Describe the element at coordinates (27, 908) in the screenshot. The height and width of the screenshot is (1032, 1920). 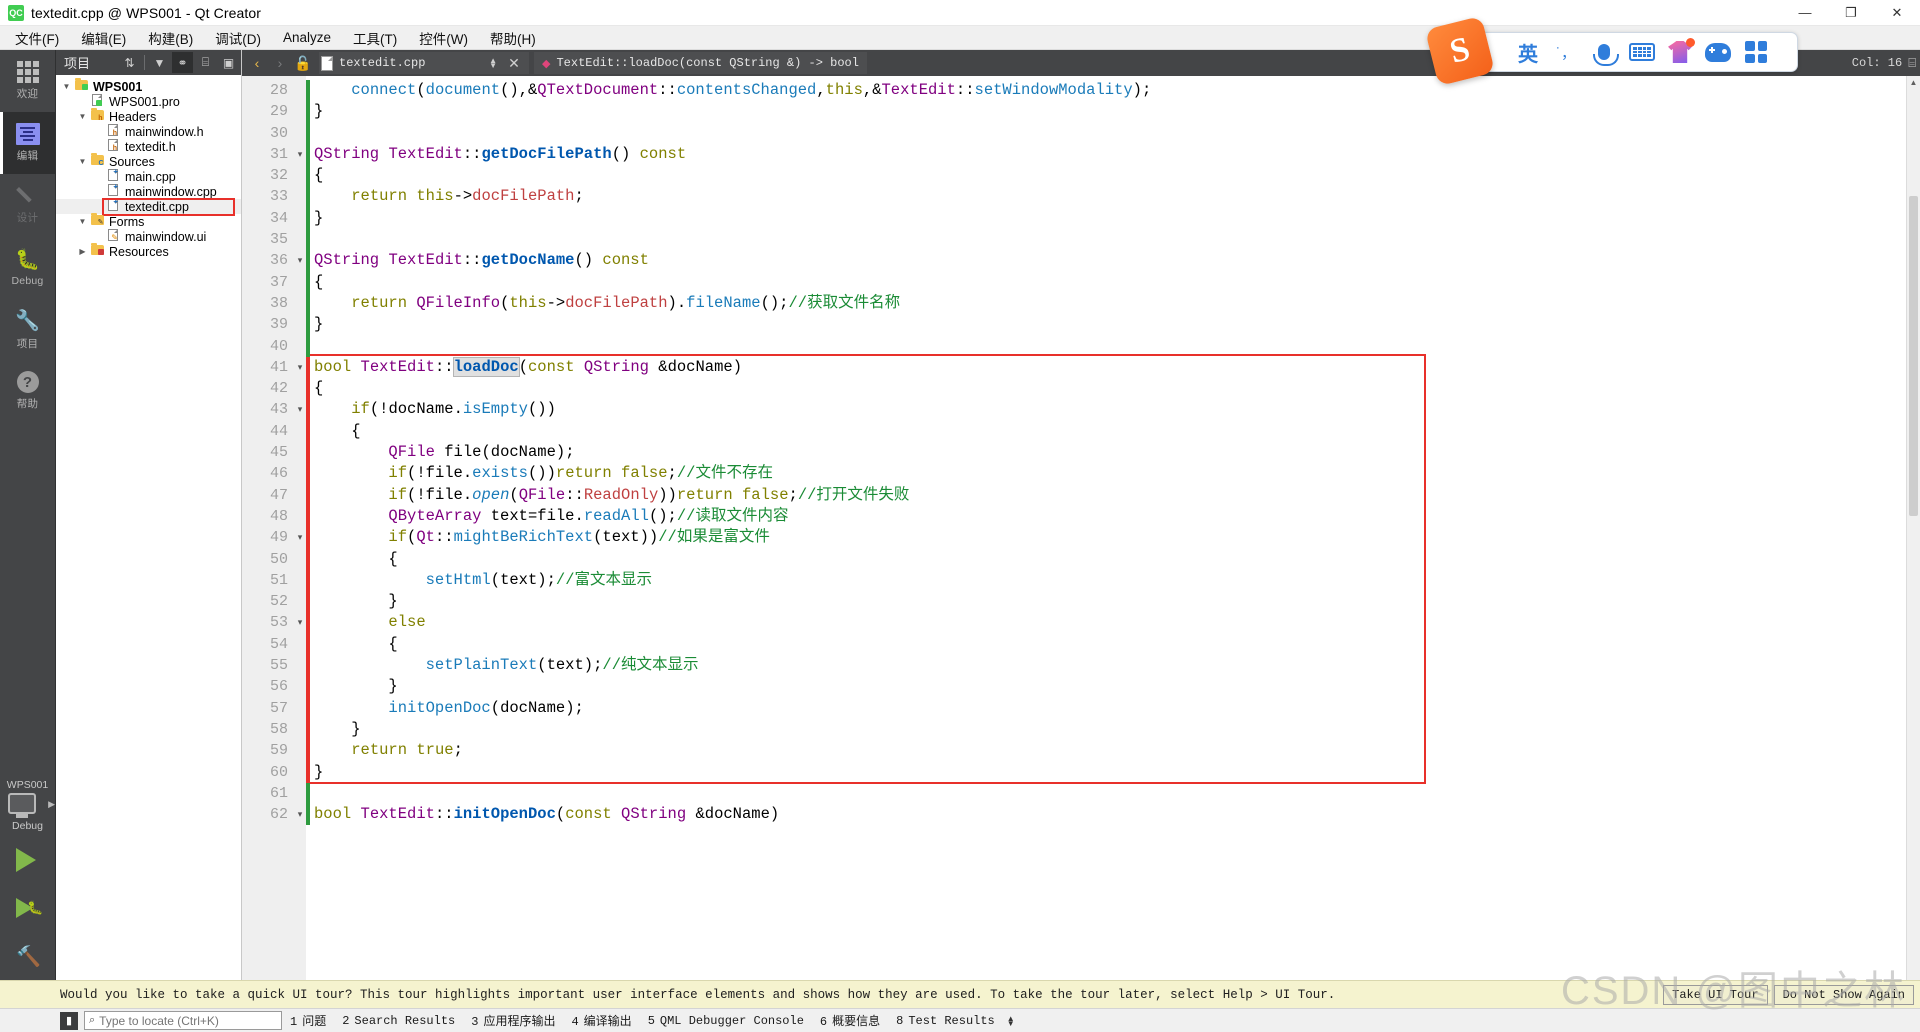
I see `start-debugging-button: 🐛` at that location.